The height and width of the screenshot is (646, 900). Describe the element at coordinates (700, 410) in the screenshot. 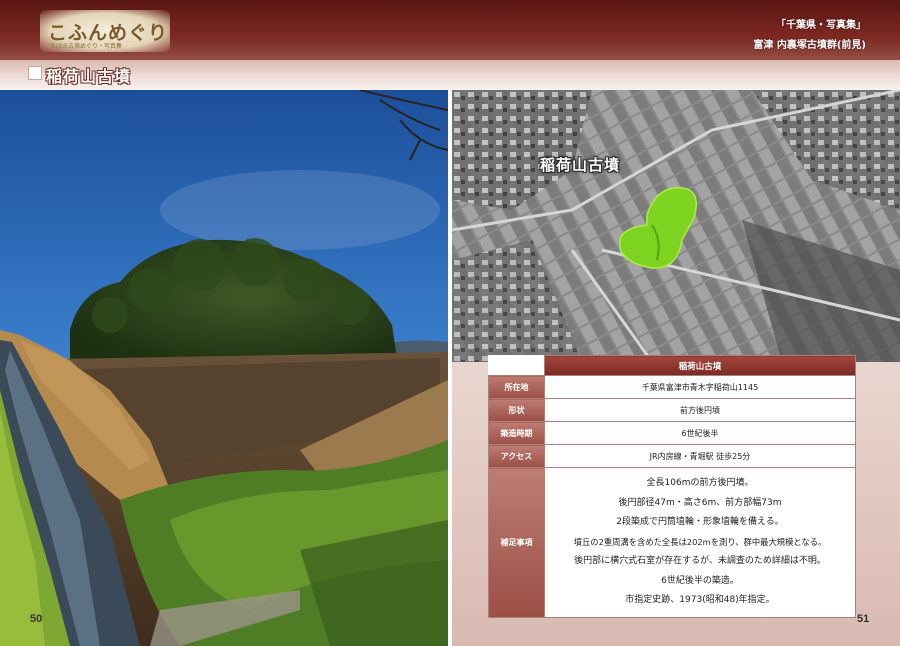

I see `row-value-shape: 前方後円墳` at that location.